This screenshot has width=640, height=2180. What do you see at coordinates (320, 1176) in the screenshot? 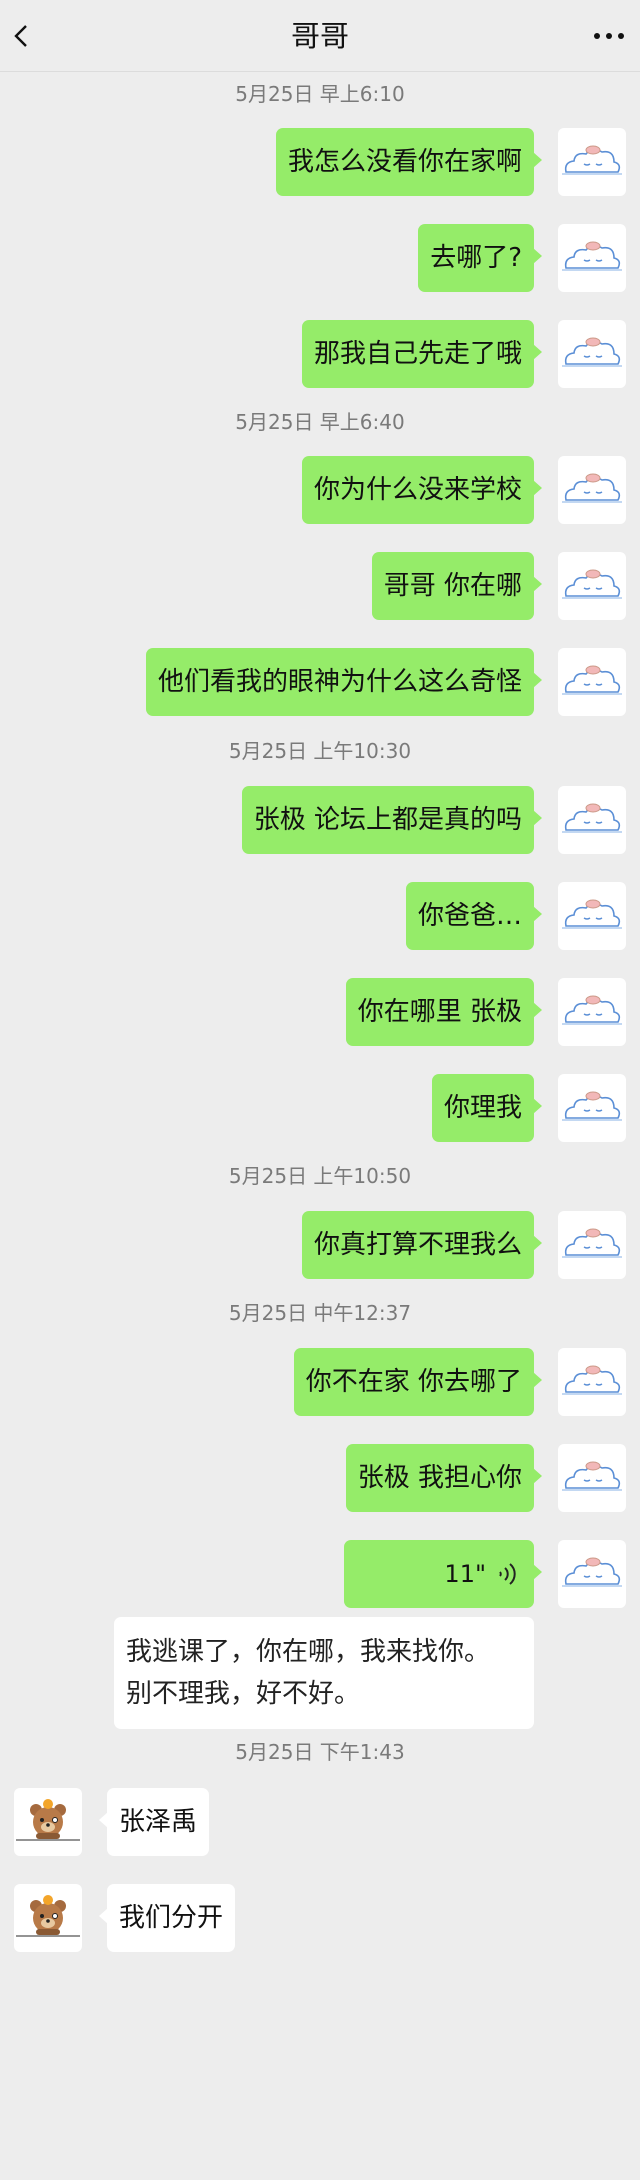
I see `timestamp: 5月25日 上午10:50` at bounding box center [320, 1176].